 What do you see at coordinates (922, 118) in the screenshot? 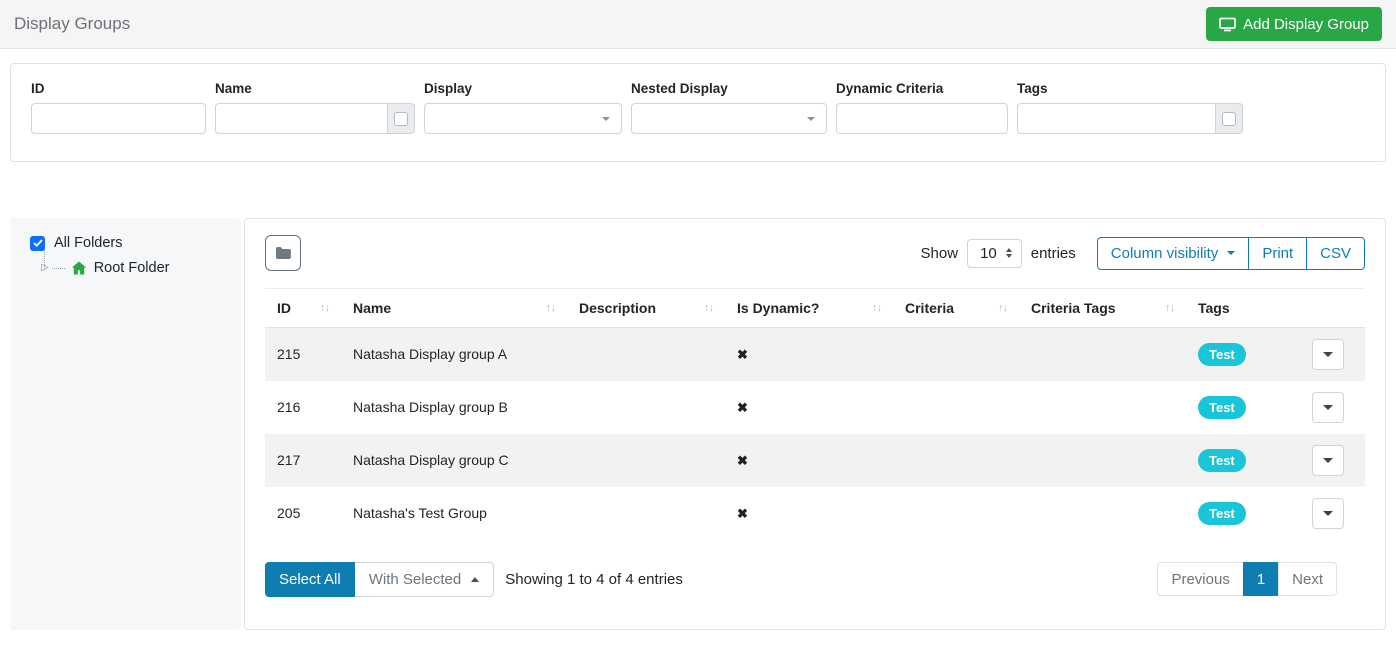
I see `dynamic-criteria-filter-input` at bounding box center [922, 118].